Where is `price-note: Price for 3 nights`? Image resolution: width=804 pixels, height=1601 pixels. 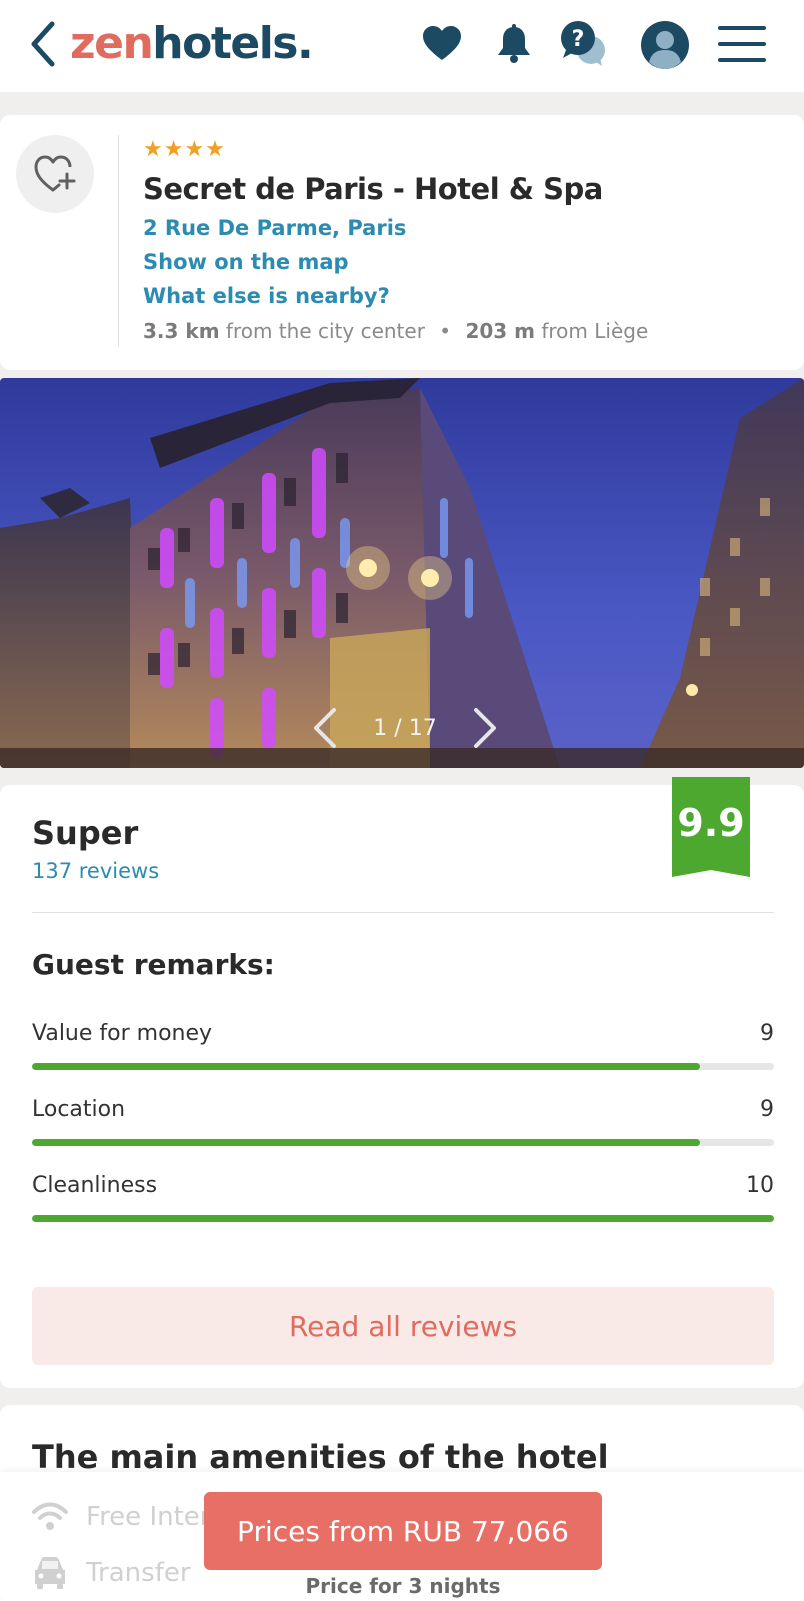 price-note: Price for 3 nights is located at coordinates (403, 1586).